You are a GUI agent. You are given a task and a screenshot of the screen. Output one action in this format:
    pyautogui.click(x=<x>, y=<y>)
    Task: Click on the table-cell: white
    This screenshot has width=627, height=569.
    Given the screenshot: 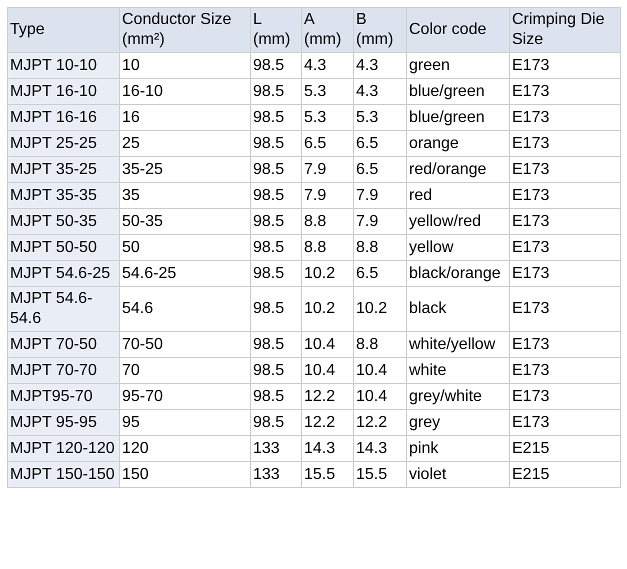 What is the action you would take?
    pyautogui.click(x=458, y=371)
    